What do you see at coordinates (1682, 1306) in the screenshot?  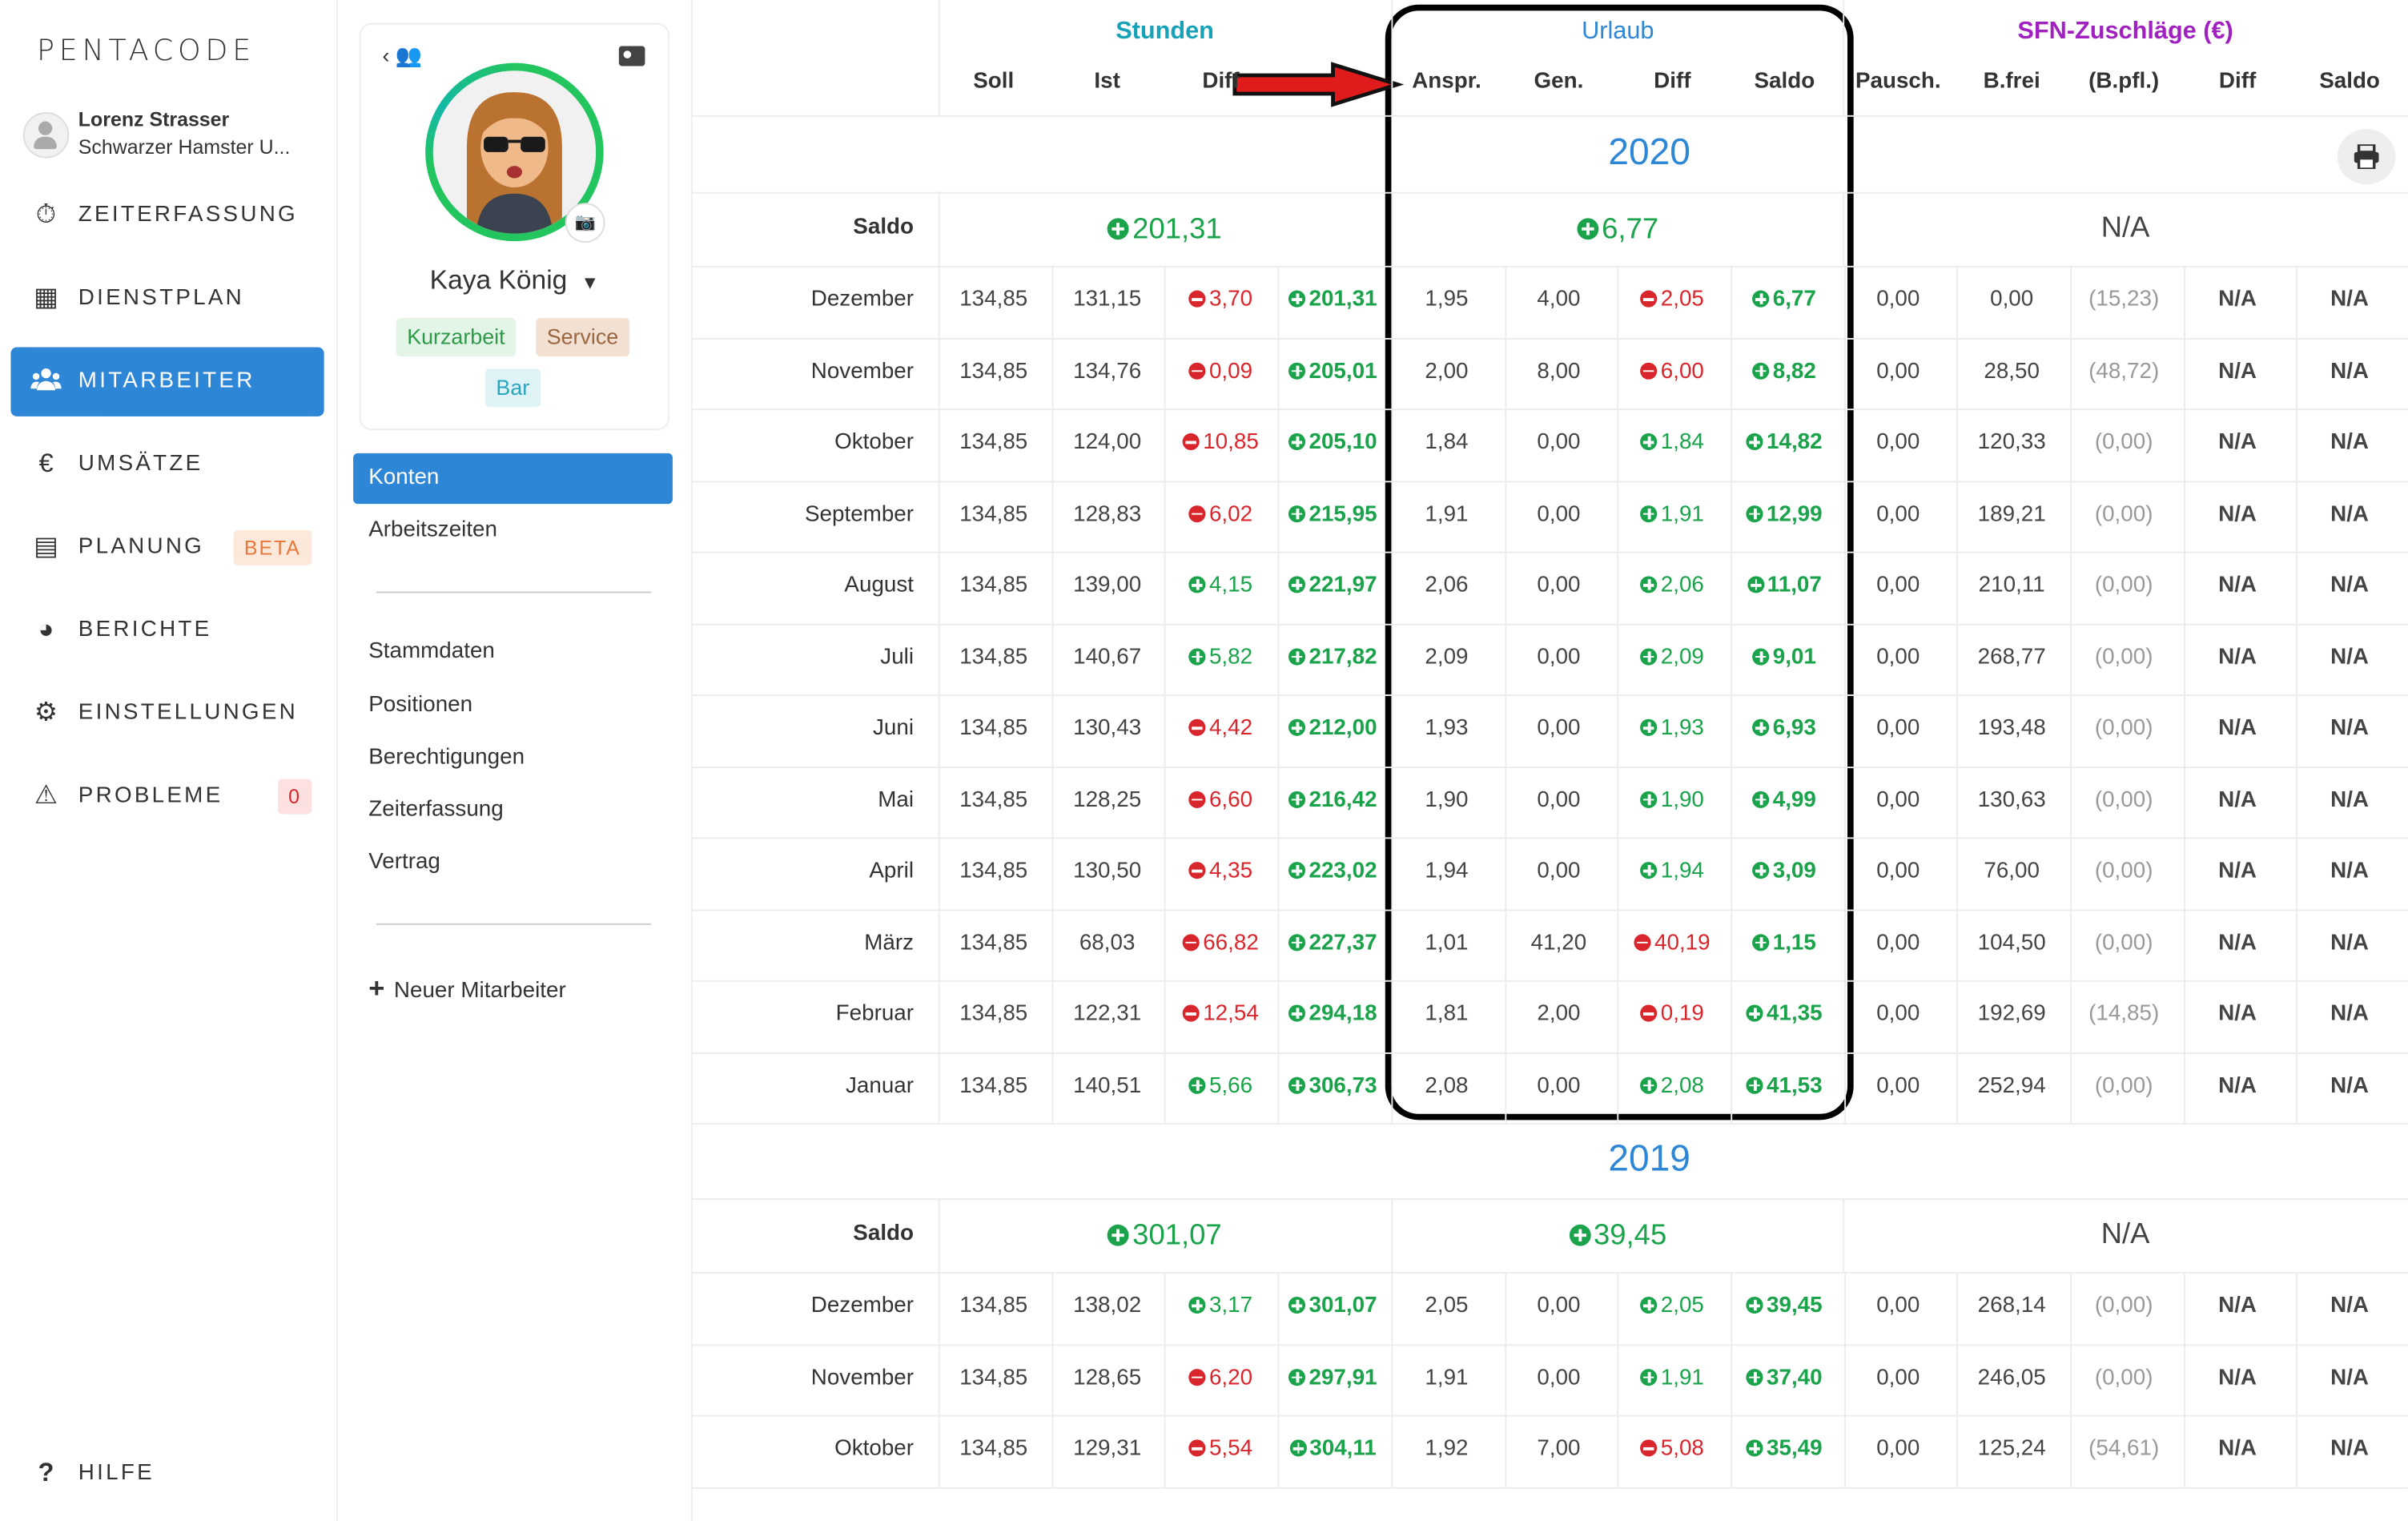 I see `value: 2,05` at bounding box center [1682, 1306].